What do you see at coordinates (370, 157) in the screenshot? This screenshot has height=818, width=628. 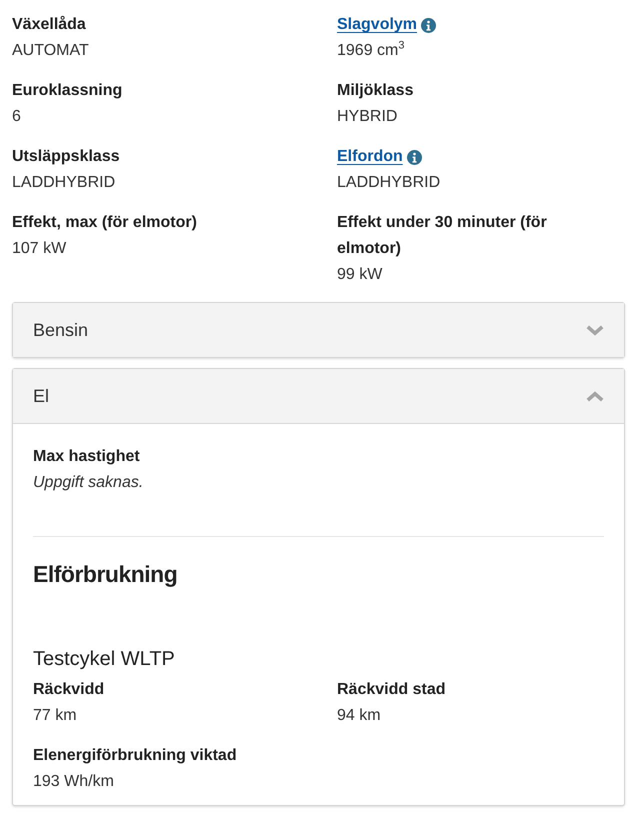 I see `spec-link: Elfordon` at bounding box center [370, 157].